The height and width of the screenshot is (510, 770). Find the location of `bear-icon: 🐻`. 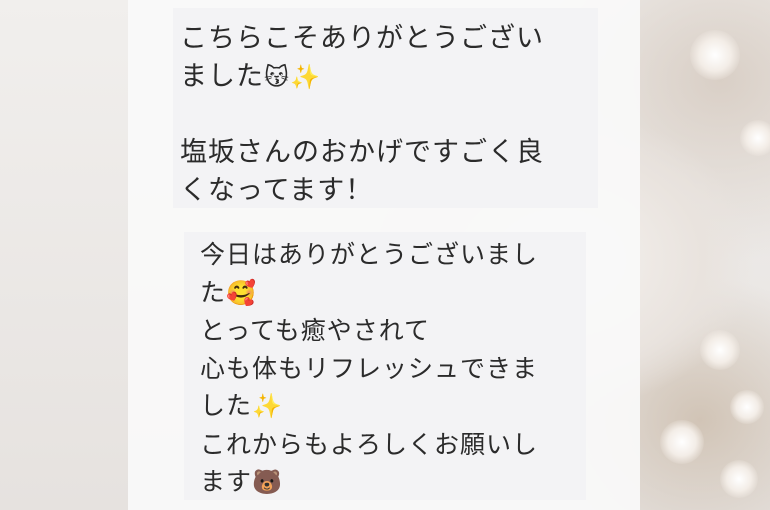

bear-icon: 🐻 is located at coordinates (267, 482).